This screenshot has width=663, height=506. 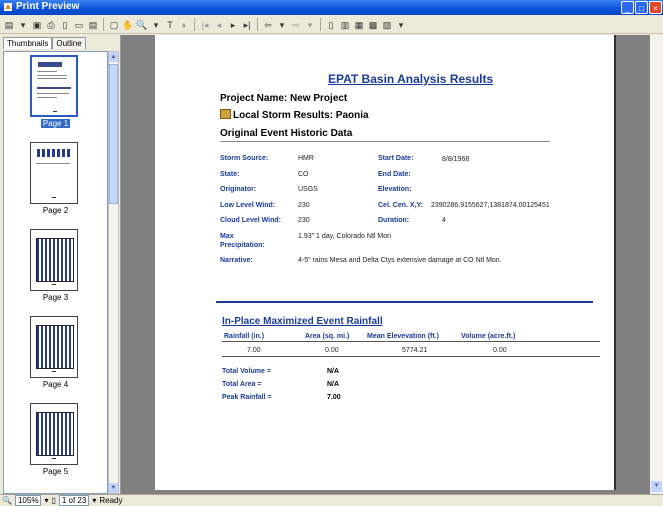 What do you see at coordinates (28, 43) in the screenshot?
I see `tab-thumbnails: Thumbnails` at bounding box center [28, 43].